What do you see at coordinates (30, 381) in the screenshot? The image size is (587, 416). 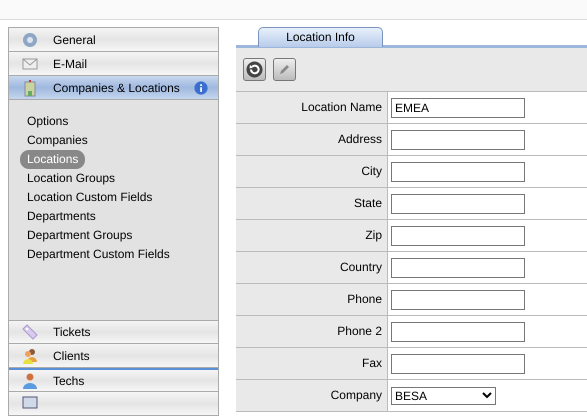 I see `person-icon` at bounding box center [30, 381].